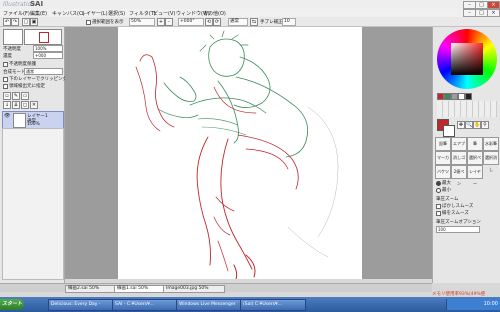 Image resolution: width=500 pixels, height=312 pixels. What do you see at coordinates (12, 49) in the screenshot?
I see `opacity-label: 不透明度` at bounding box center [12, 49].